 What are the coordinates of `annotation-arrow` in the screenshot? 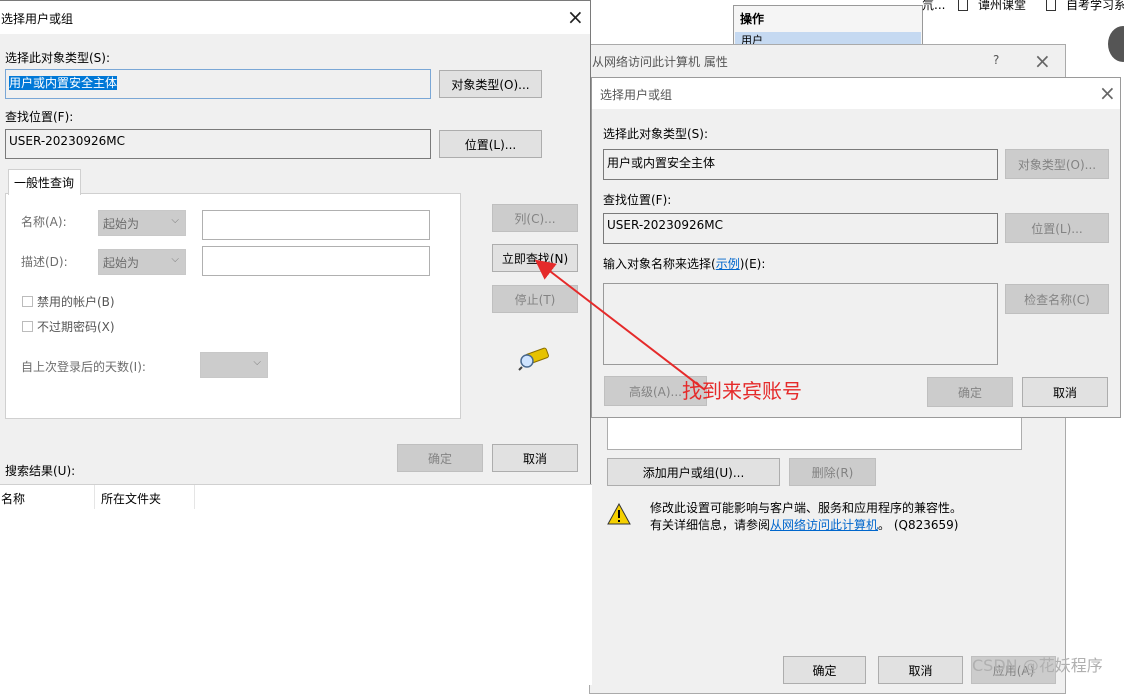 It's located at (620, 325).